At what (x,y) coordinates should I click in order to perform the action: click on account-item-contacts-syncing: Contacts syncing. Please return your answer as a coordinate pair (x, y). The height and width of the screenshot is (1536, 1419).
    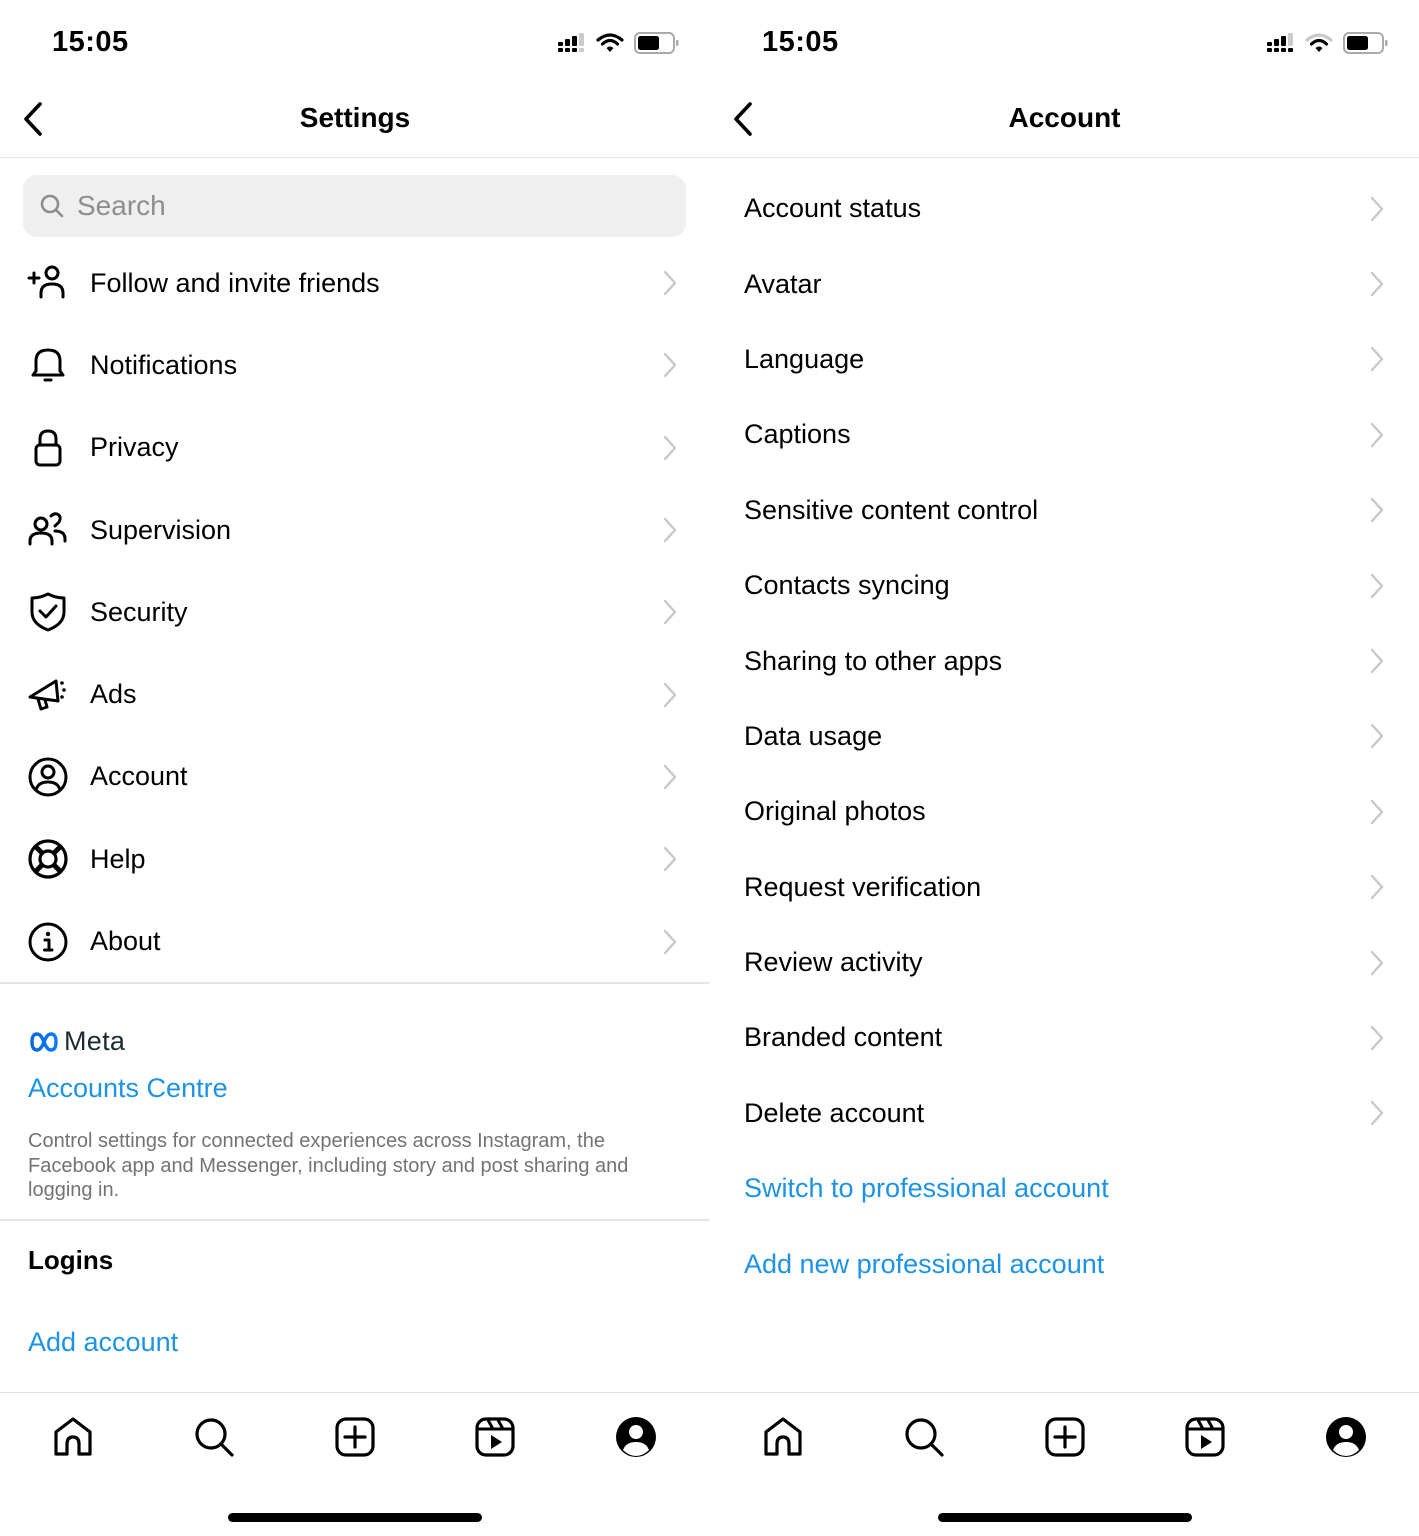
    Looking at the image, I should click on (1064, 585).